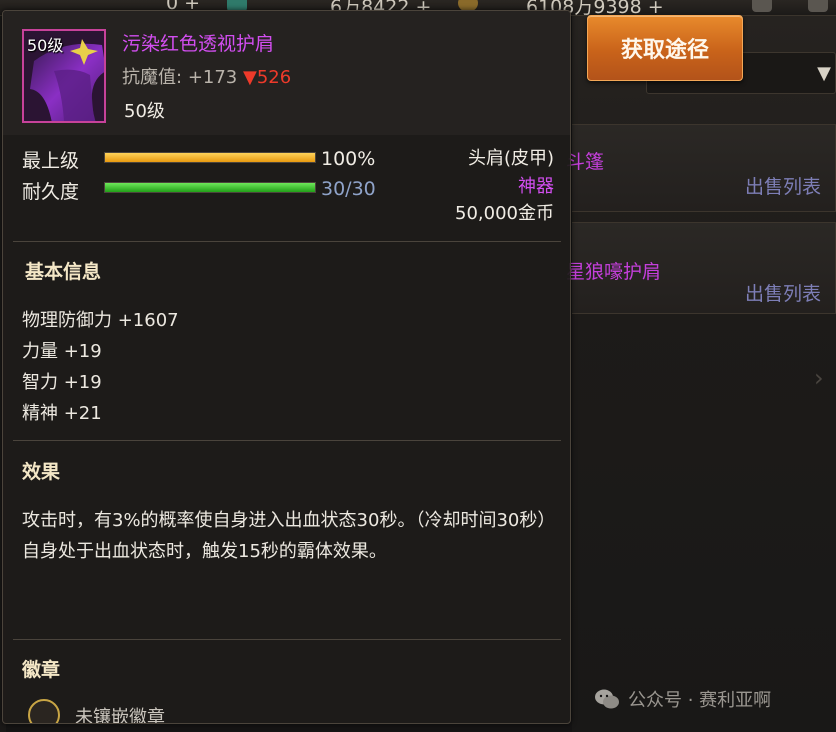 The image size is (836, 732). What do you see at coordinates (614, 272) in the screenshot?
I see `listing-name: 星狼嚎护肩` at bounding box center [614, 272].